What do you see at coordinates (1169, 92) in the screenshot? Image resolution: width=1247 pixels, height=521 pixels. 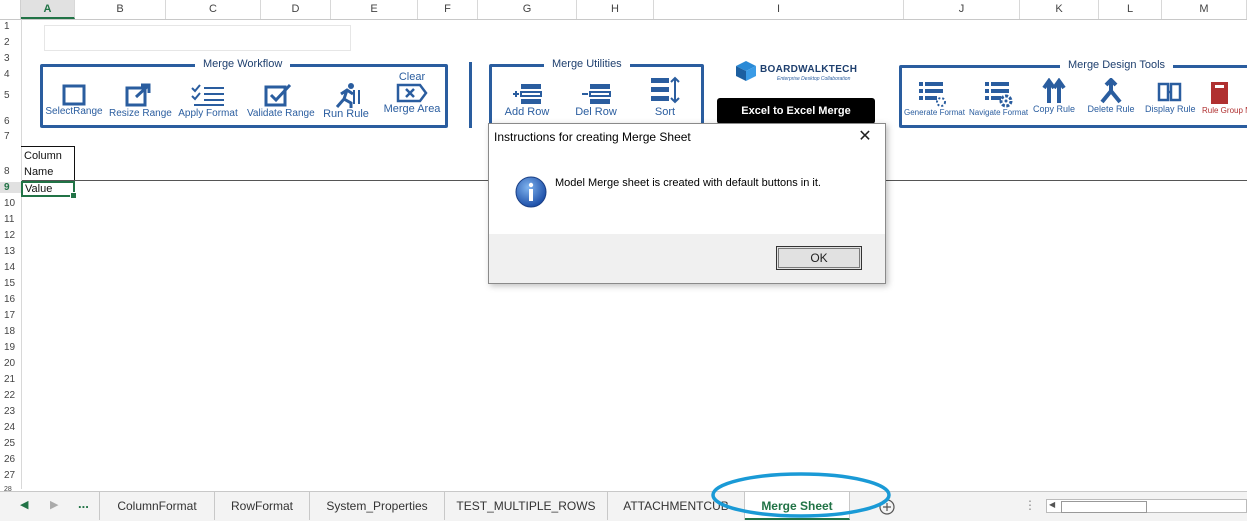 I see `display-rule-icon` at bounding box center [1169, 92].